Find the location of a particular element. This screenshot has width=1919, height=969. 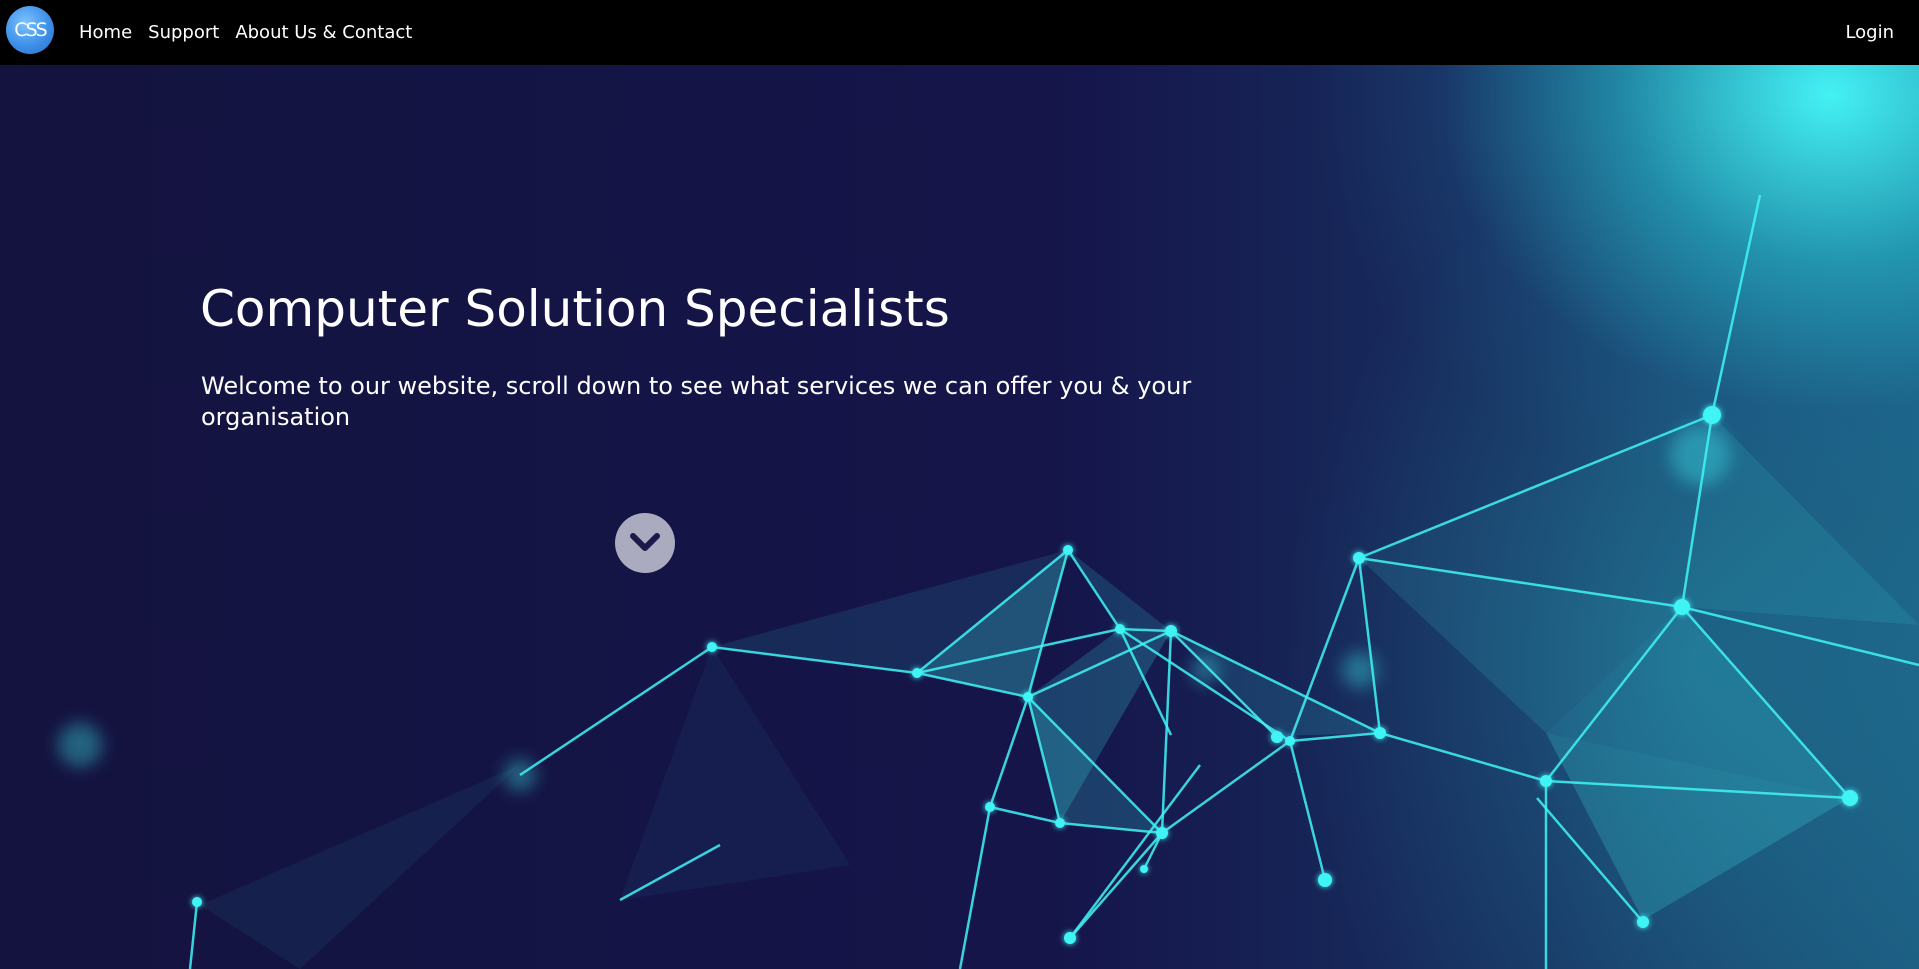

nav-link-home: Home is located at coordinates (105, 32).